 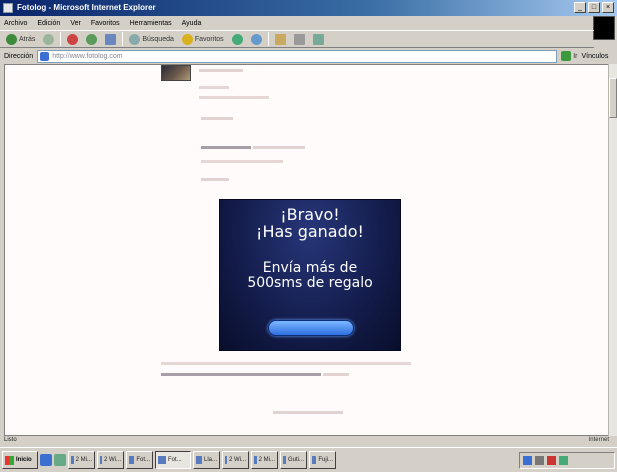 What do you see at coordinates (8, 8) in the screenshot?
I see `ie-app-icon` at bounding box center [8, 8].